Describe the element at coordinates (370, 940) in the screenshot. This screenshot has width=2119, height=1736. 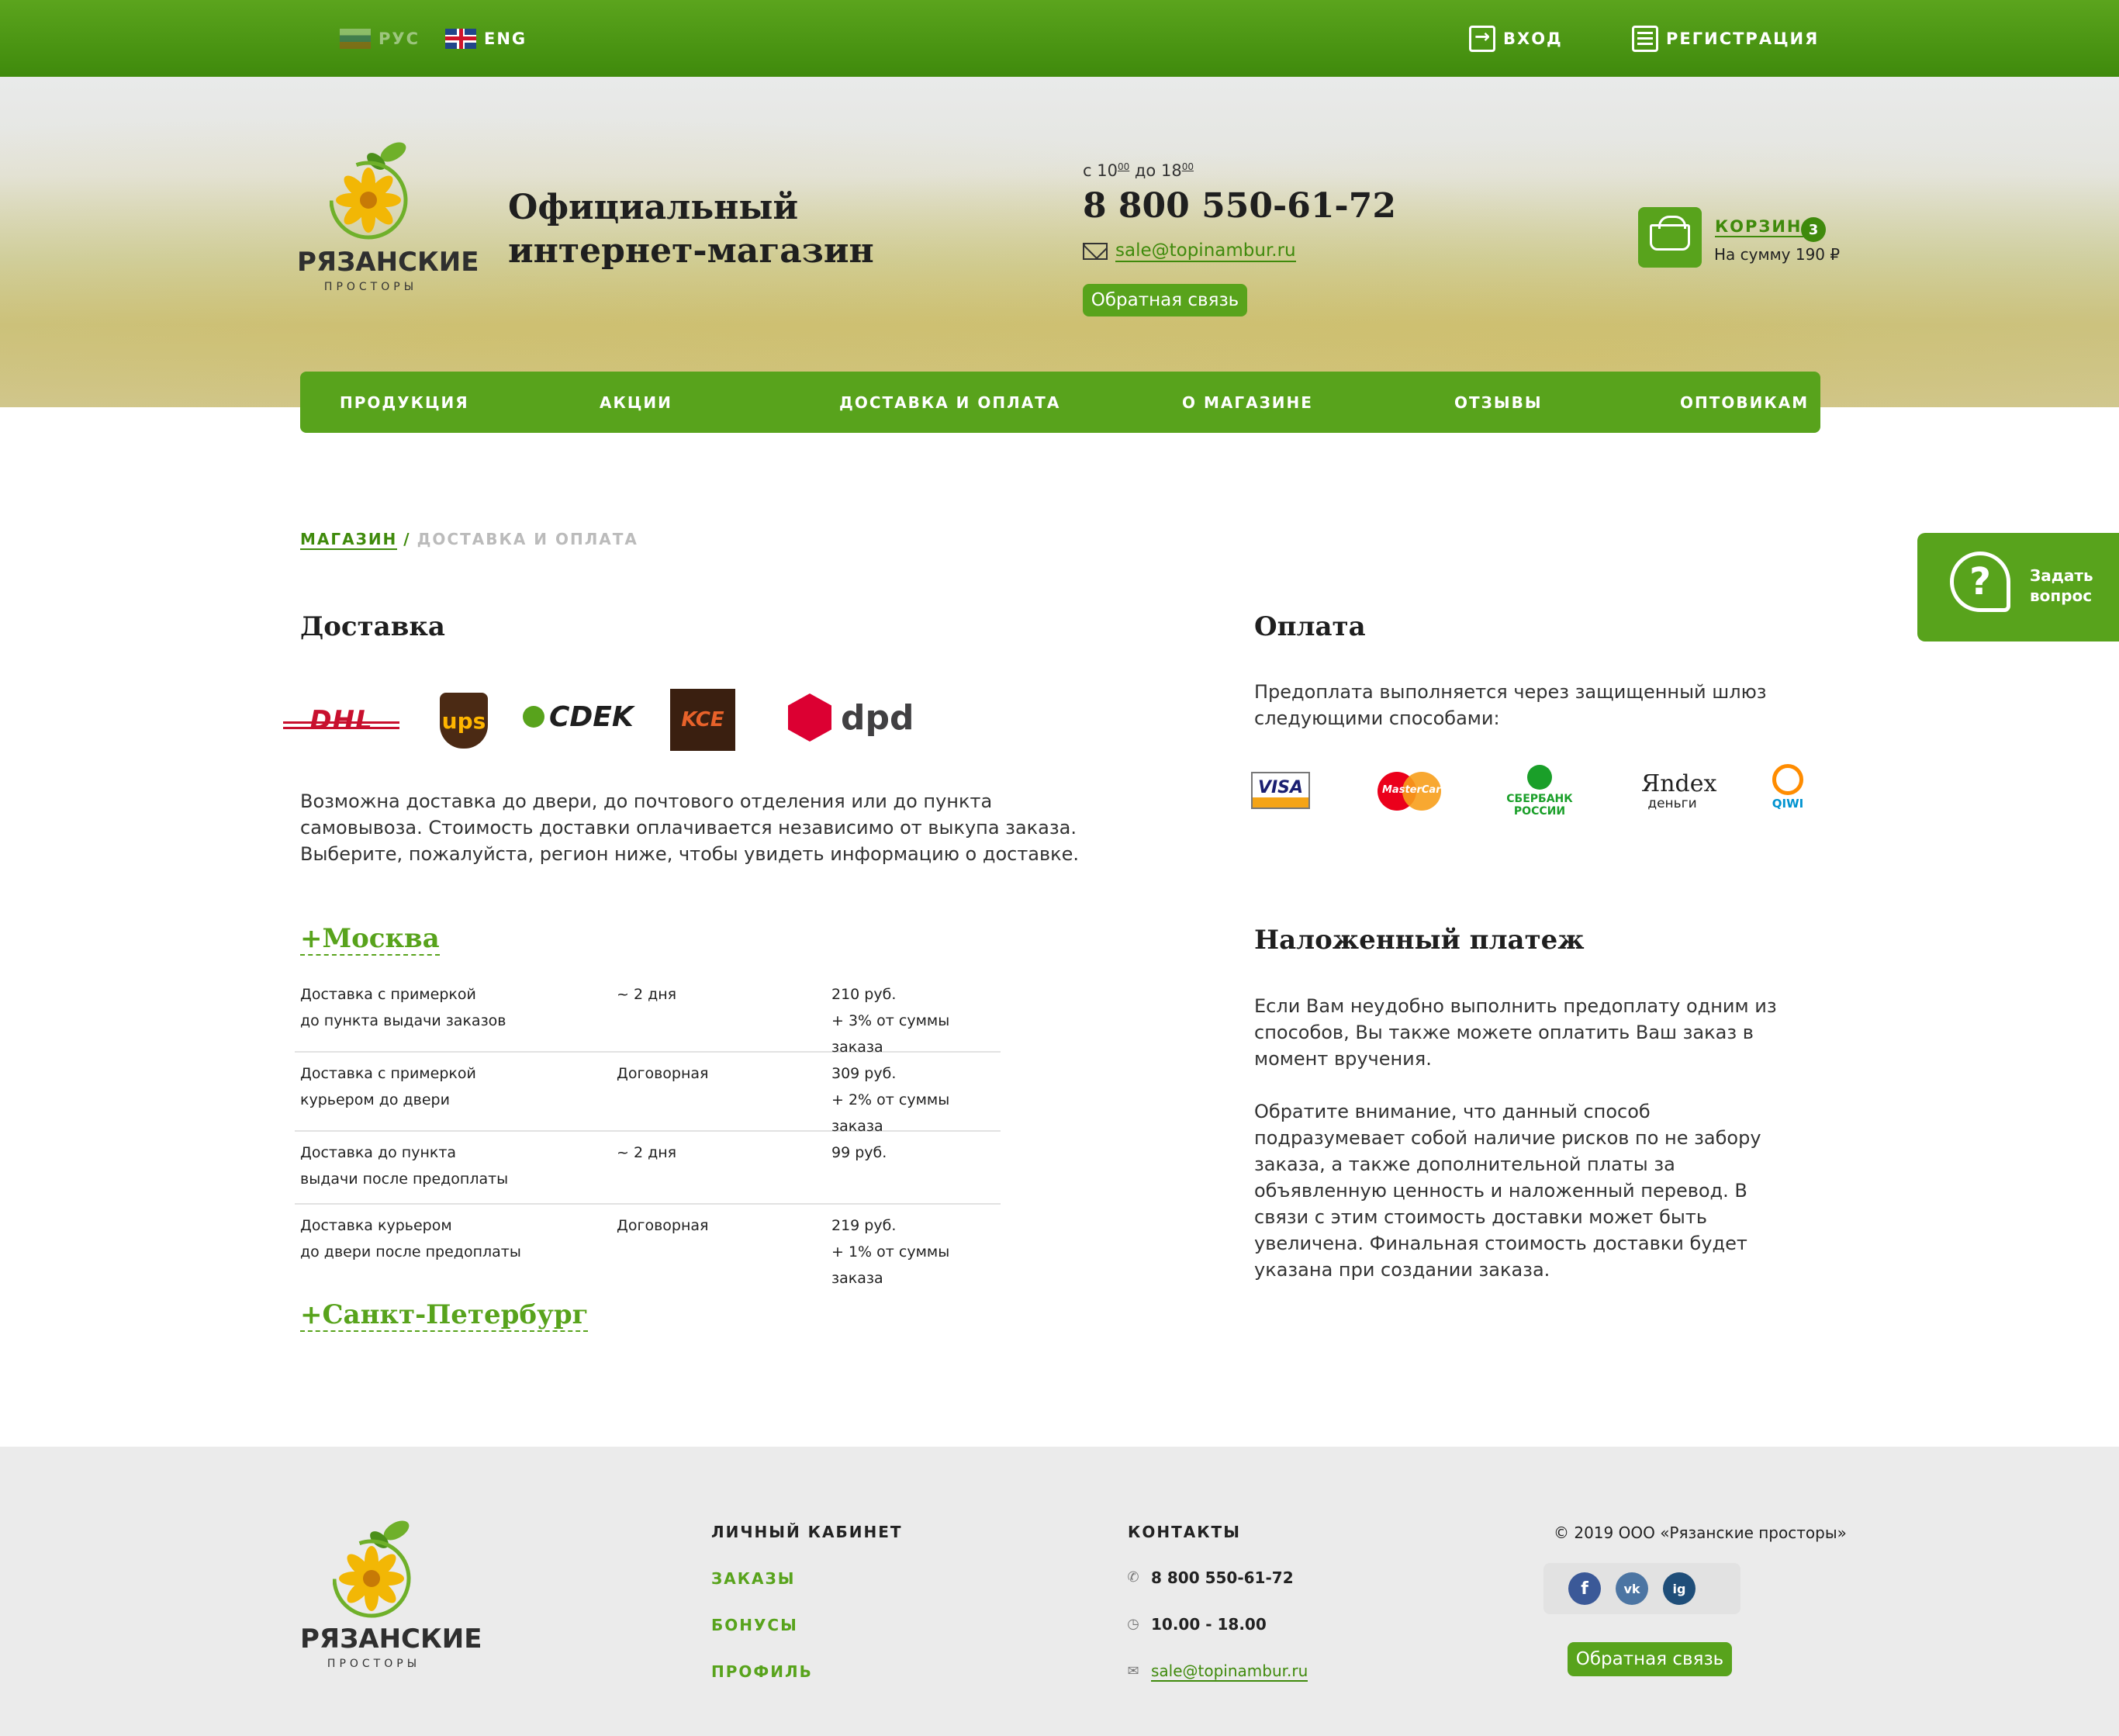
I see `moscow-toggle: +Москва` at that location.